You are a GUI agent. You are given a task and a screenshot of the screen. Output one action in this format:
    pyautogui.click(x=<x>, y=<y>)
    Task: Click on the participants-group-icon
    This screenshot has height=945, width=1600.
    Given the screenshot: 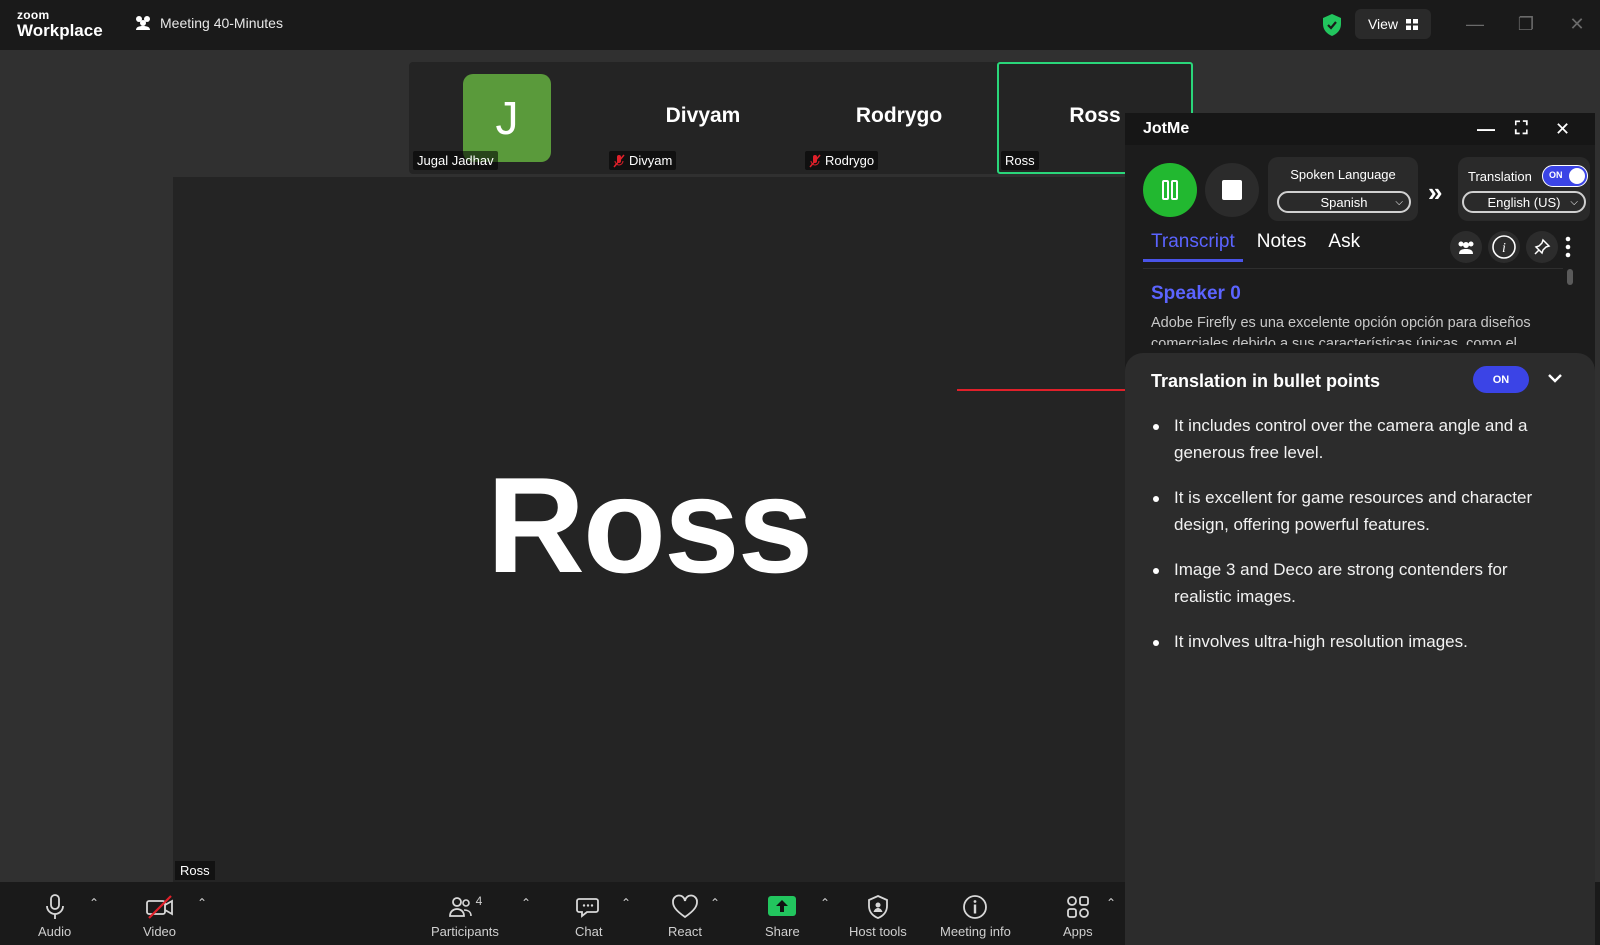 What is the action you would take?
    pyautogui.click(x=143, y=23)
    